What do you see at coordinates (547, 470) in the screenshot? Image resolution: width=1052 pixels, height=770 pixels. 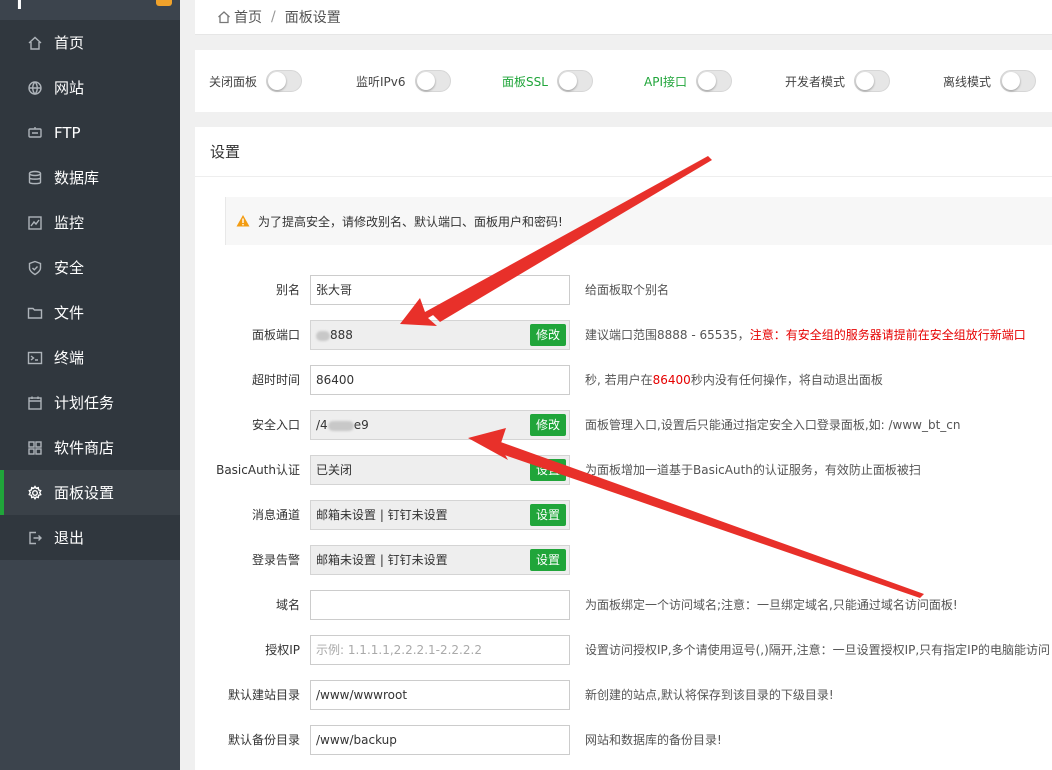 I see `basicauth-setting-button: 设置` at bounding box center [547, 470].